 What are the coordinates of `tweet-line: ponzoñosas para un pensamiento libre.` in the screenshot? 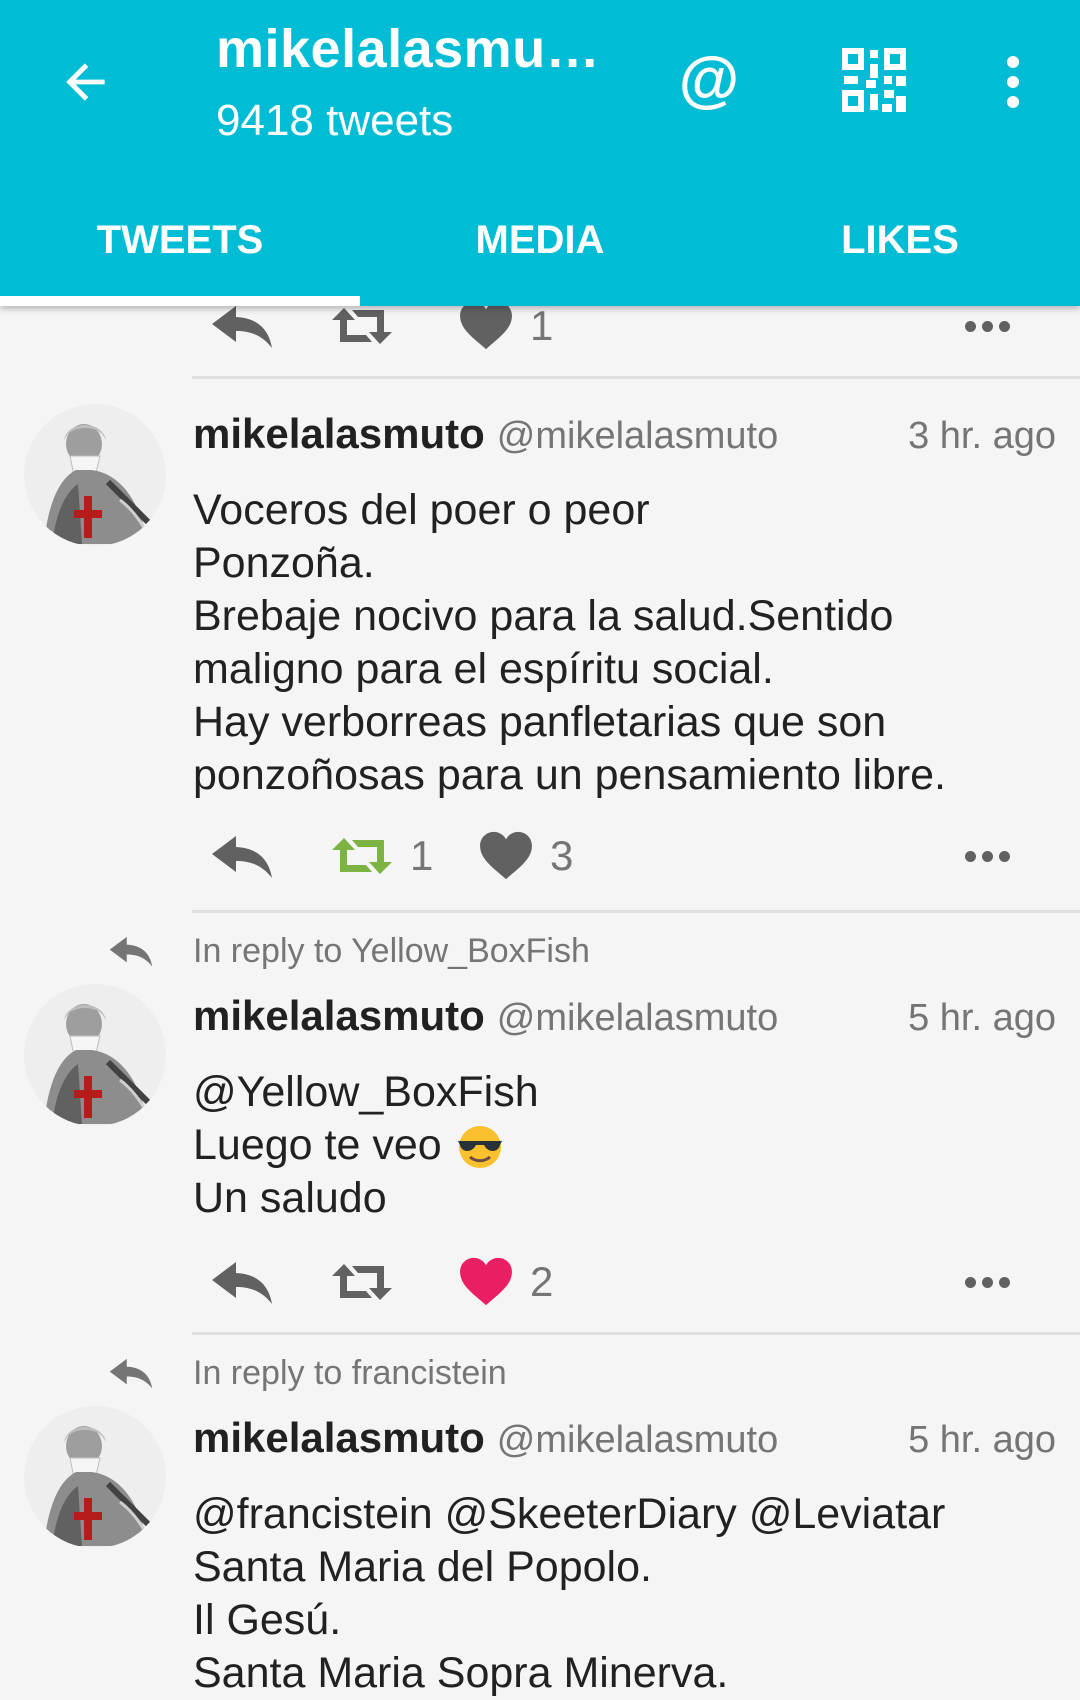 It's located at (570, 775).